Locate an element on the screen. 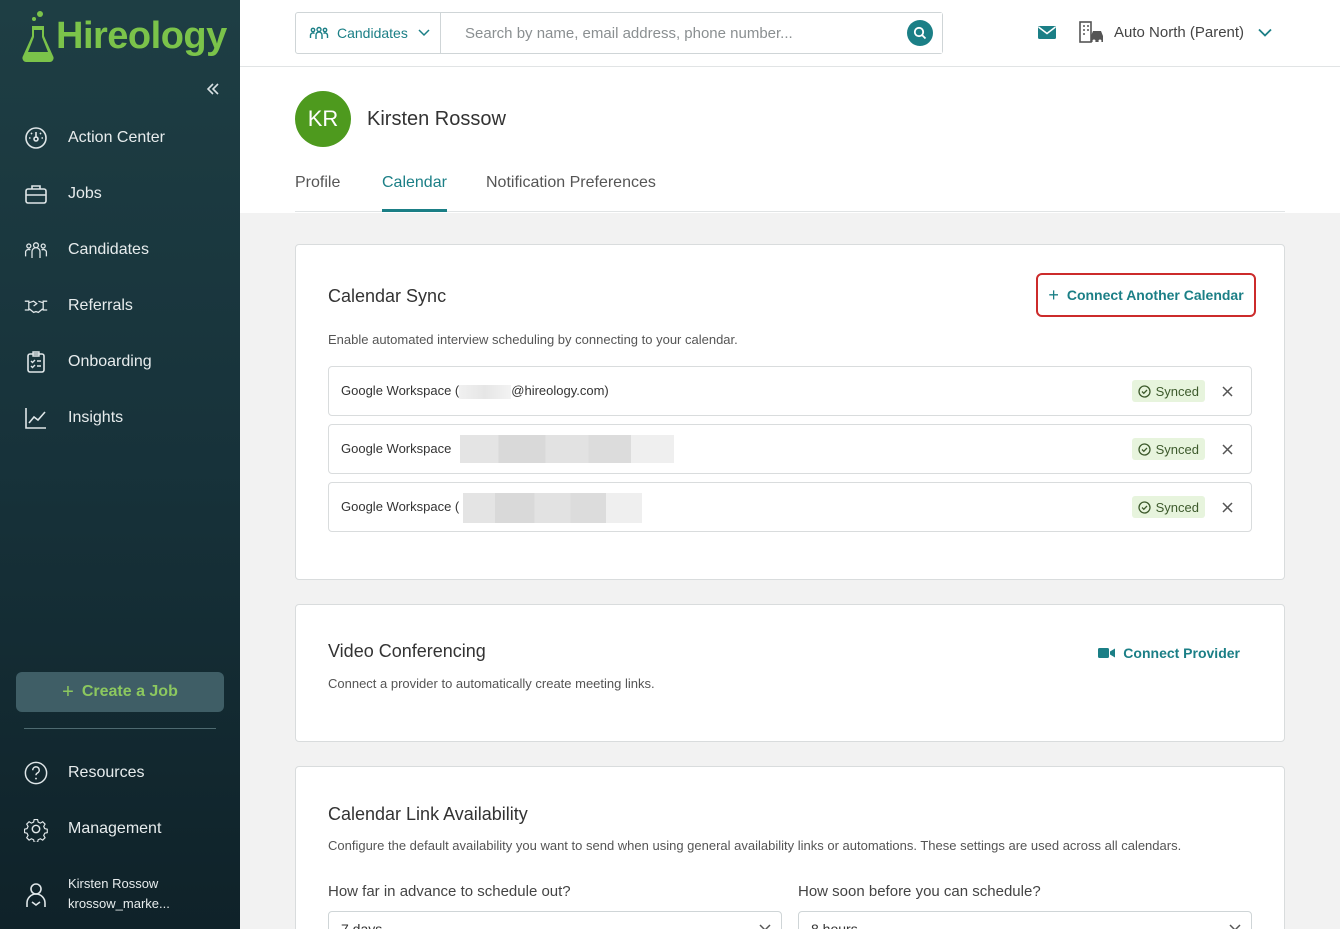 The image size is (1340, 929). double-chevron-left-icon is located at coordinates (212, 89).